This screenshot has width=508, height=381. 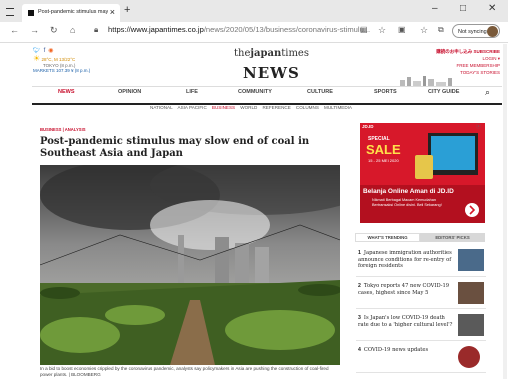 What do you see at coordinates (271, 53) in the screenshot?
I see `site-logo: thejapantimes` at bounding box center [271, 53].